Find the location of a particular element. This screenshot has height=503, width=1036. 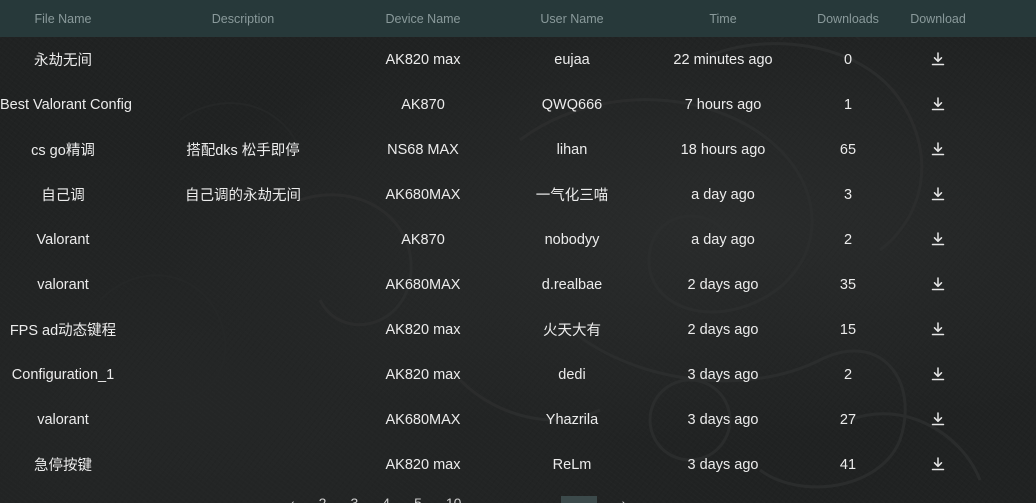

row-description: 自己调的永劫无间 is located at coordinates (243, 196).